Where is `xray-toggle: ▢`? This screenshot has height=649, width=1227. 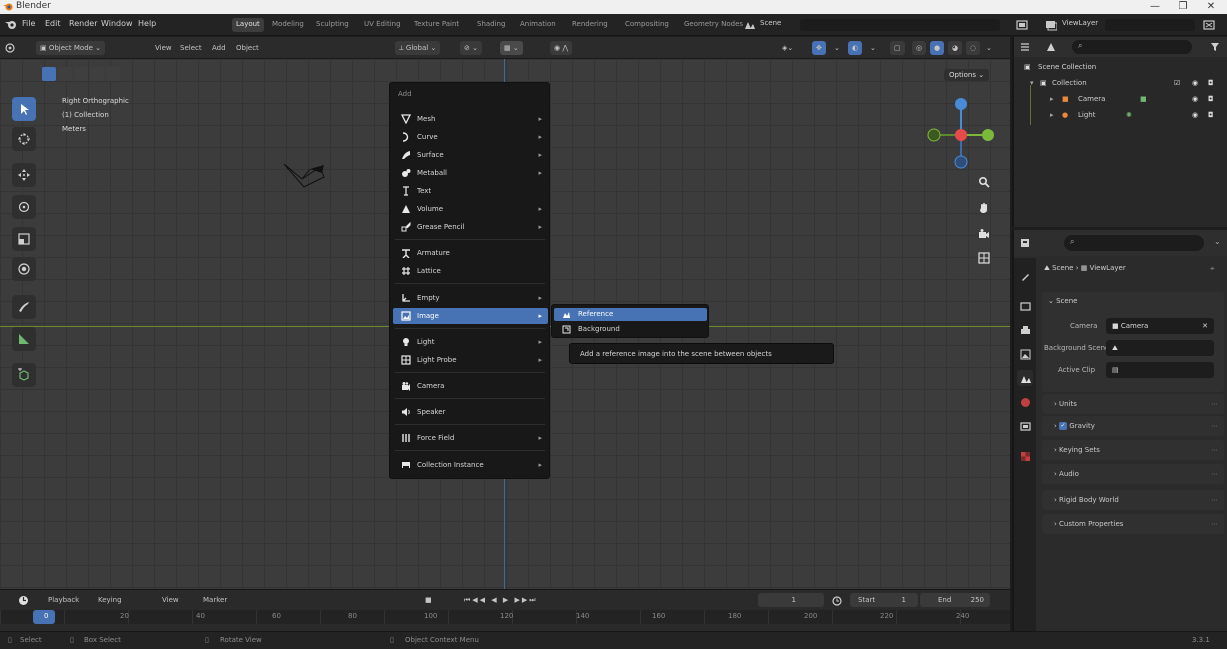
xray-toggle: ▢ is located at coordinates (897, 48).